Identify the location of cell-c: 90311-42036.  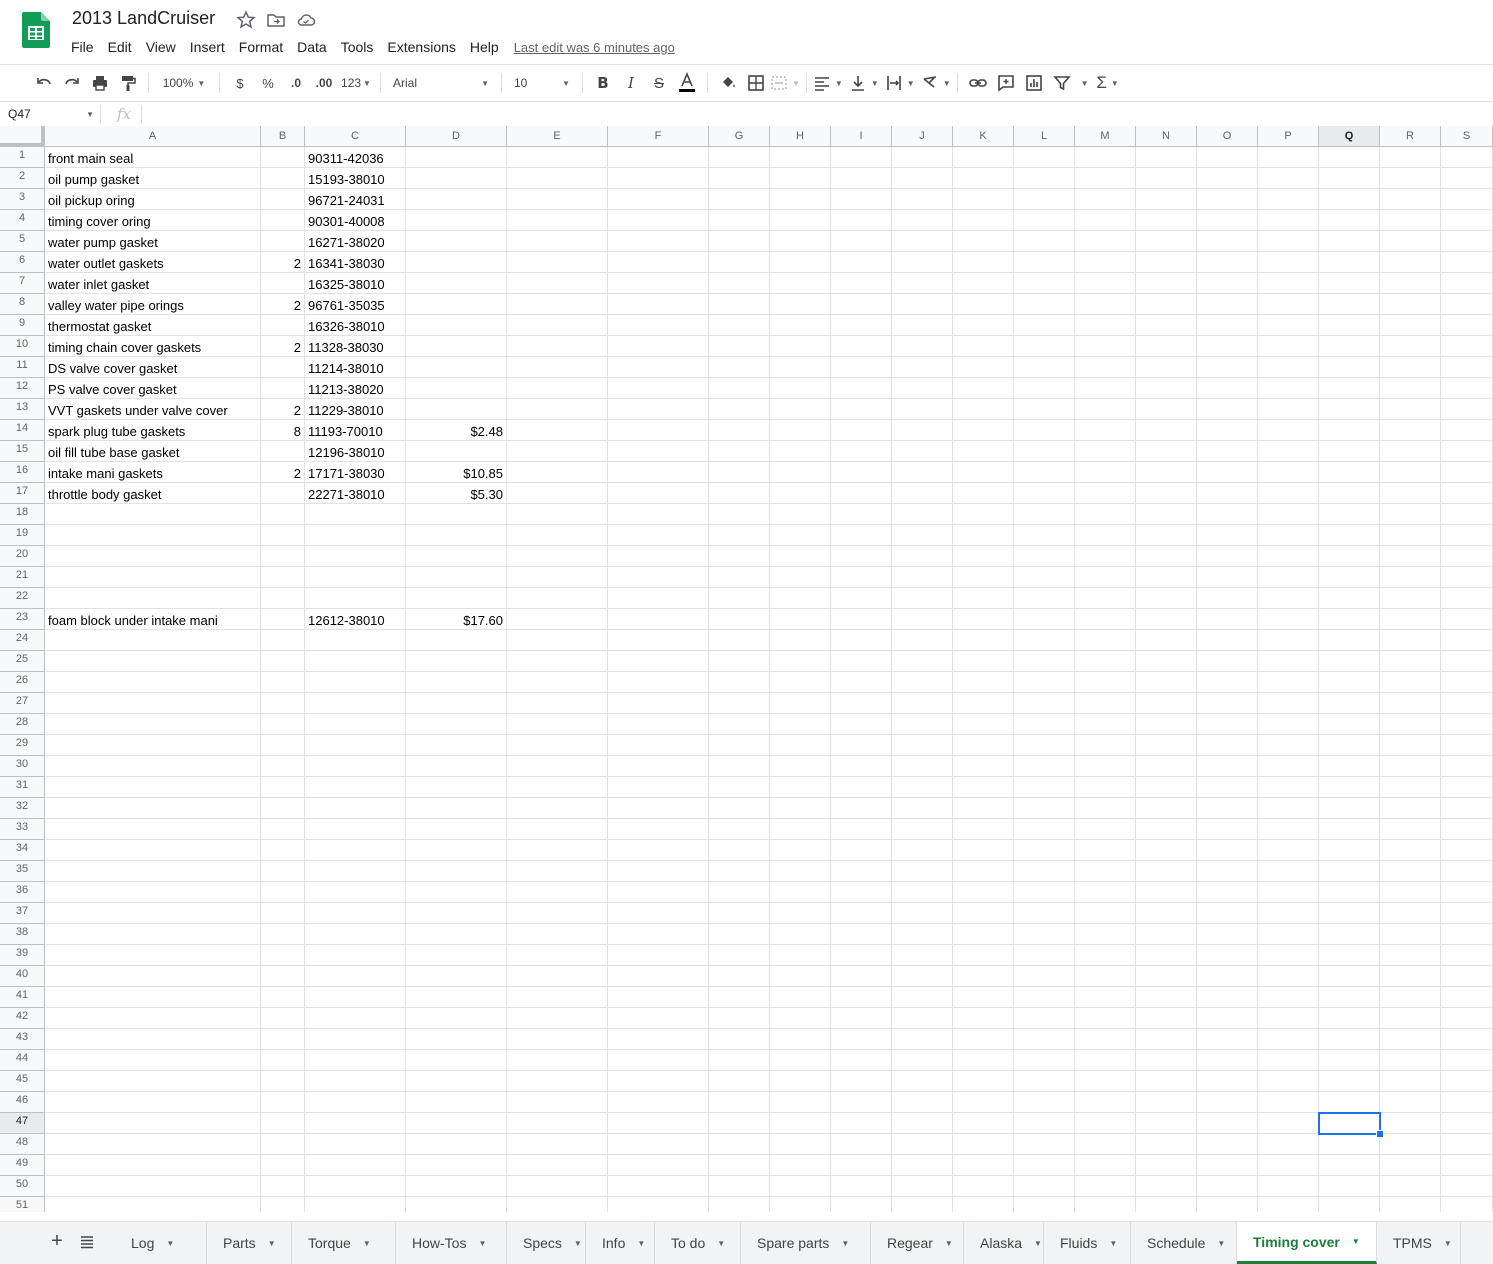
(355, 157).